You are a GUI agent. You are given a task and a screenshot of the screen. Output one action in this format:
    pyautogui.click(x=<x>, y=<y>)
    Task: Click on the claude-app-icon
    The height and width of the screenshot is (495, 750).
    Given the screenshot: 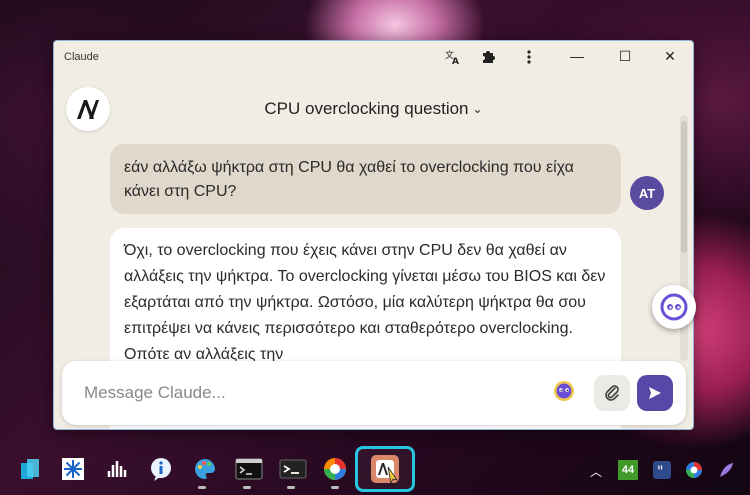 What is the action you would take?
    pyautogui.click(x=385, y=469)
    